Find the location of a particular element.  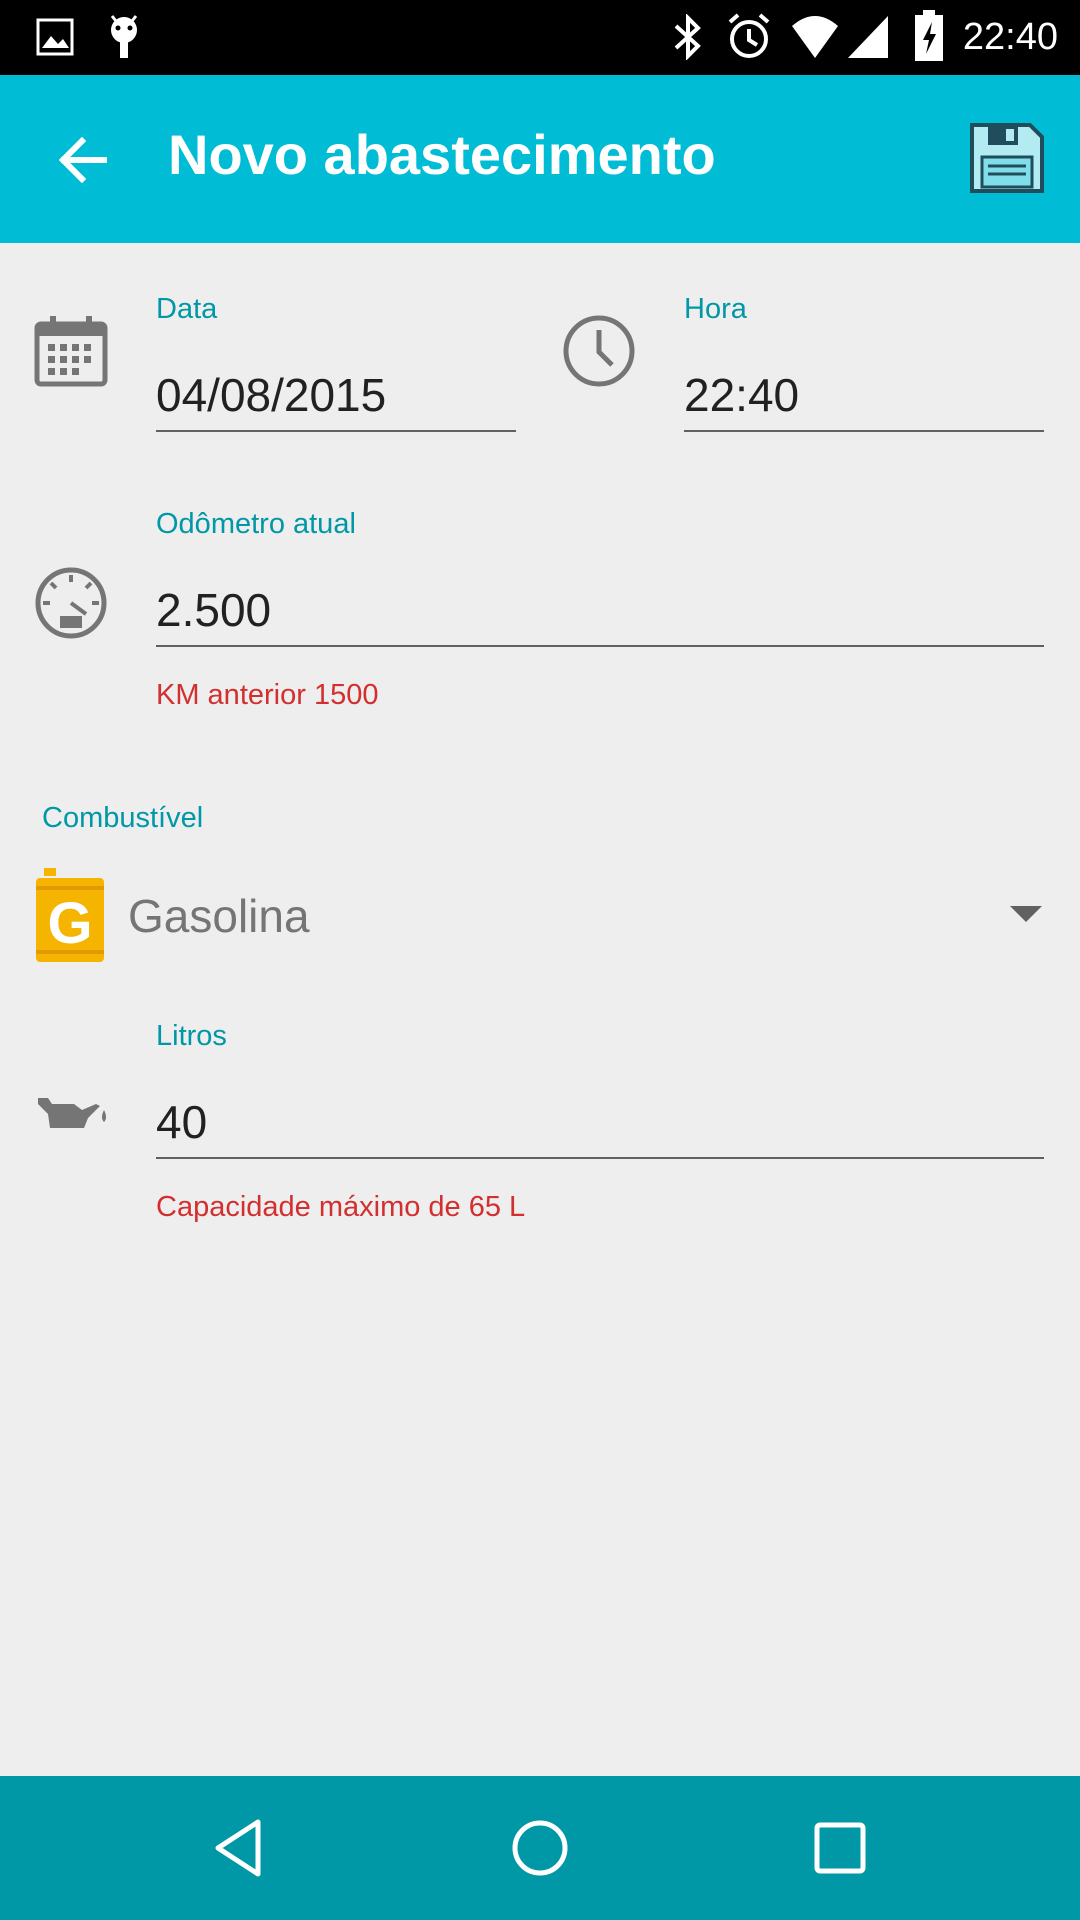

gasoline-can-icon: G is located at coordinates (70, 915).